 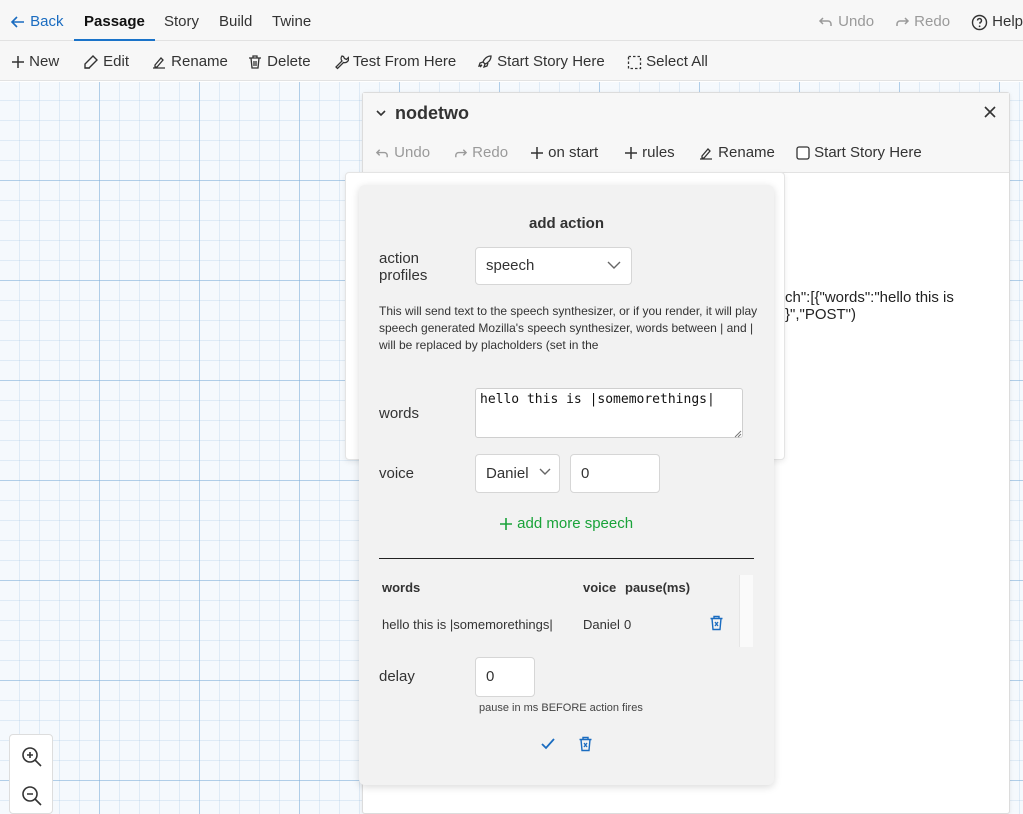 What do you see at coordinates (658, 152) in the screenshot?
I see `rules-label: rules` at bounding box center [658, 152].